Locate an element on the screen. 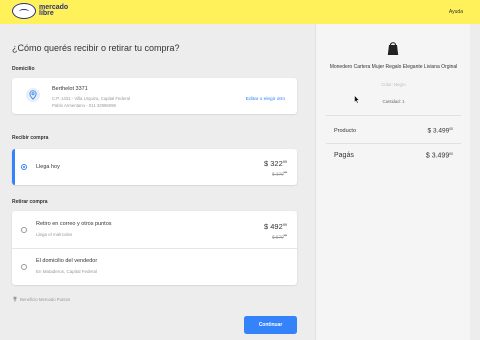 The height and width of the screenshot is (340, 480). product-label: Producto is located at coordinates (345, 131).